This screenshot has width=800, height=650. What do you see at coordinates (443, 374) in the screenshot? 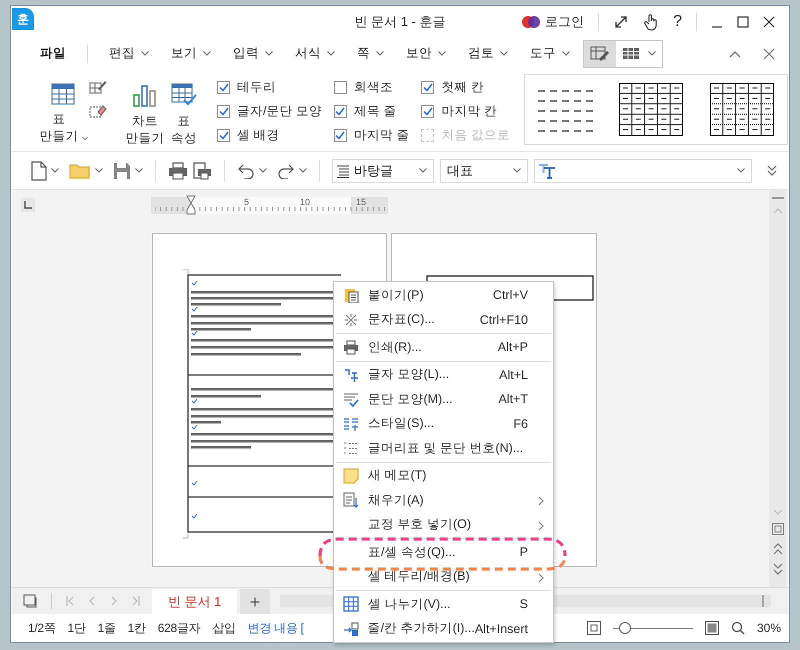
I see `menu-item: 글자 모양(L)... Alt+L` at bounding box center [443, 374].